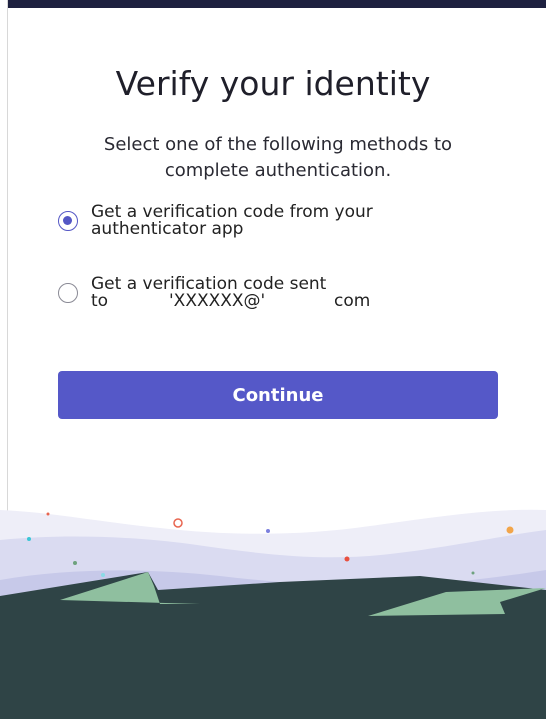  What do you see at coordinates (352, 301) in the screenshot?
I see `email-domain: com` at bounding box center [352, 301].